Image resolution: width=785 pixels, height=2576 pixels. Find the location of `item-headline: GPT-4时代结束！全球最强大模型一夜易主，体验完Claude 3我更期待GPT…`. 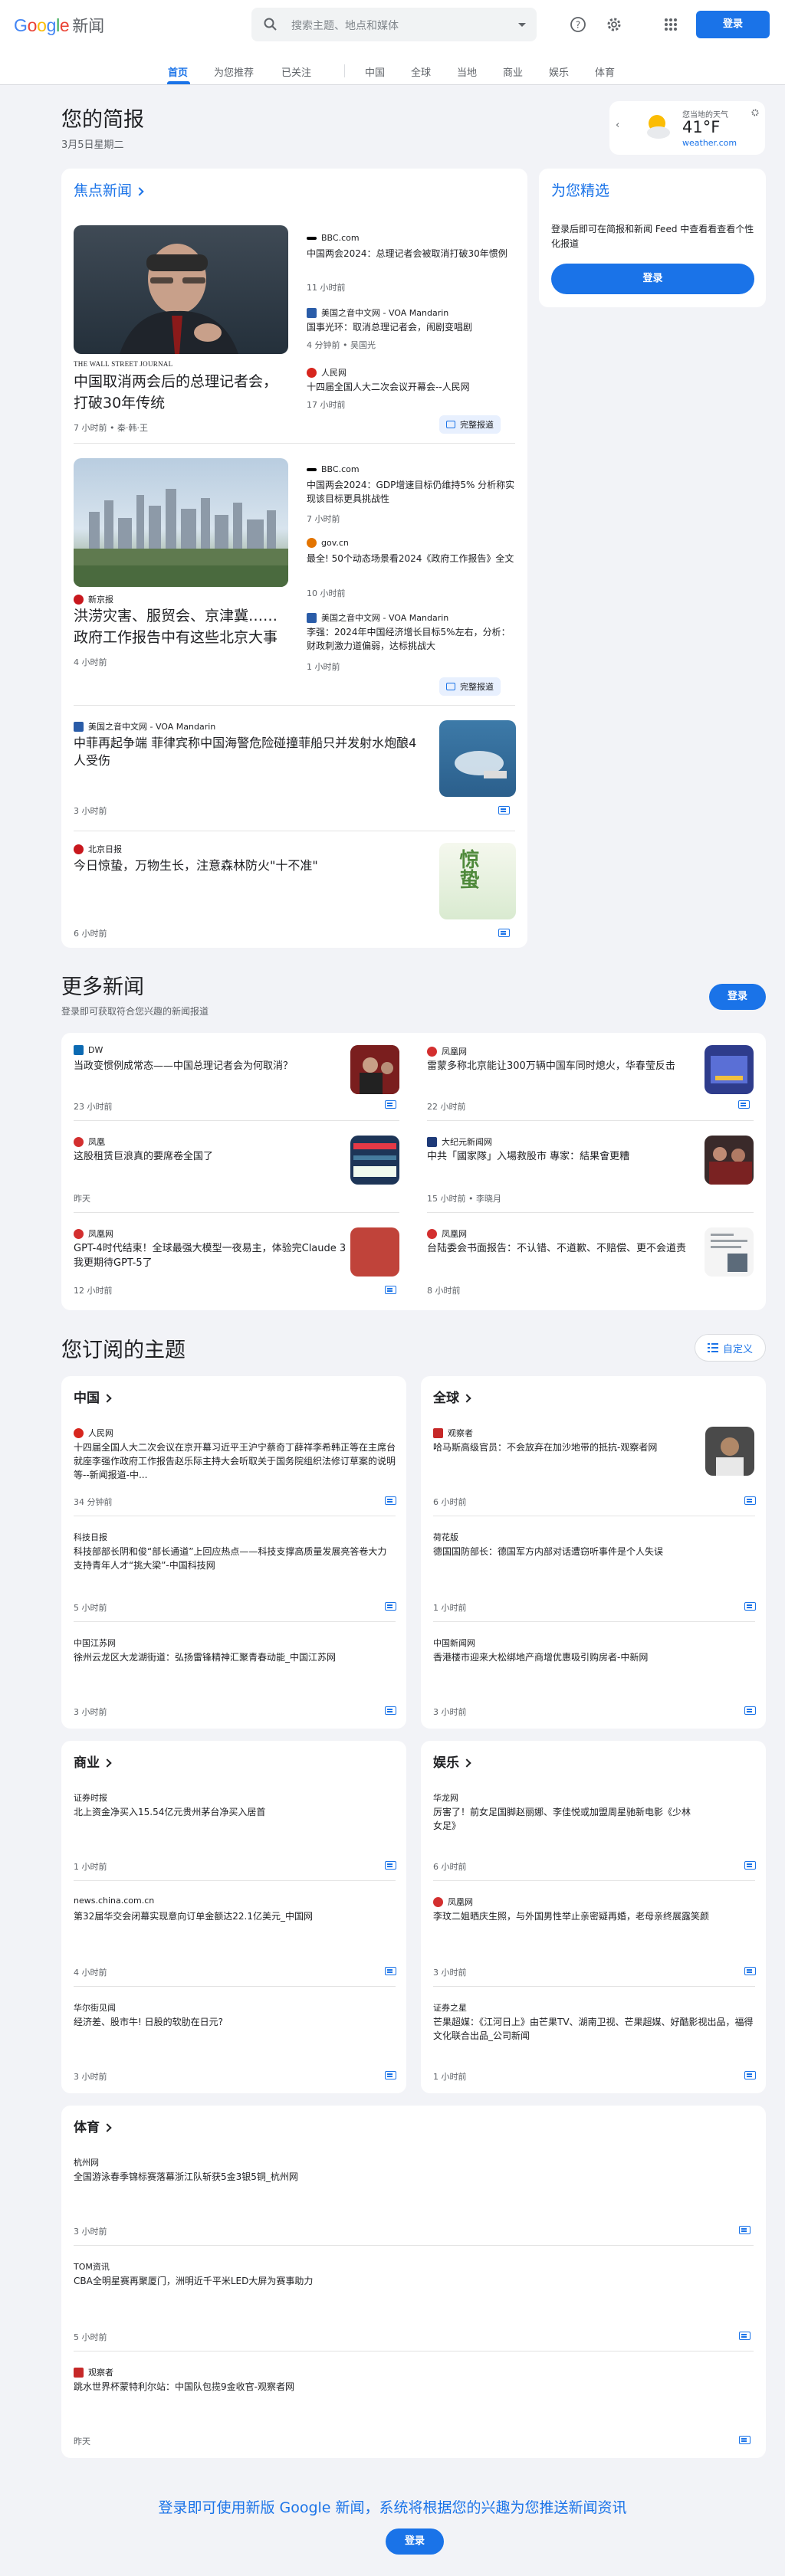

item-headline: GPT-4时代结束！全球最强大模型一夜易主，体验完Claude 3我更期待GPT… is located at coordinates (212, 1256).